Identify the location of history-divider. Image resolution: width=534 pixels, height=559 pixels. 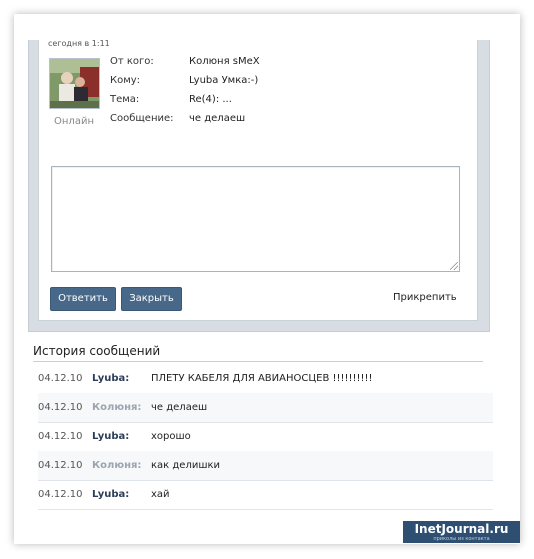
(258, 361).